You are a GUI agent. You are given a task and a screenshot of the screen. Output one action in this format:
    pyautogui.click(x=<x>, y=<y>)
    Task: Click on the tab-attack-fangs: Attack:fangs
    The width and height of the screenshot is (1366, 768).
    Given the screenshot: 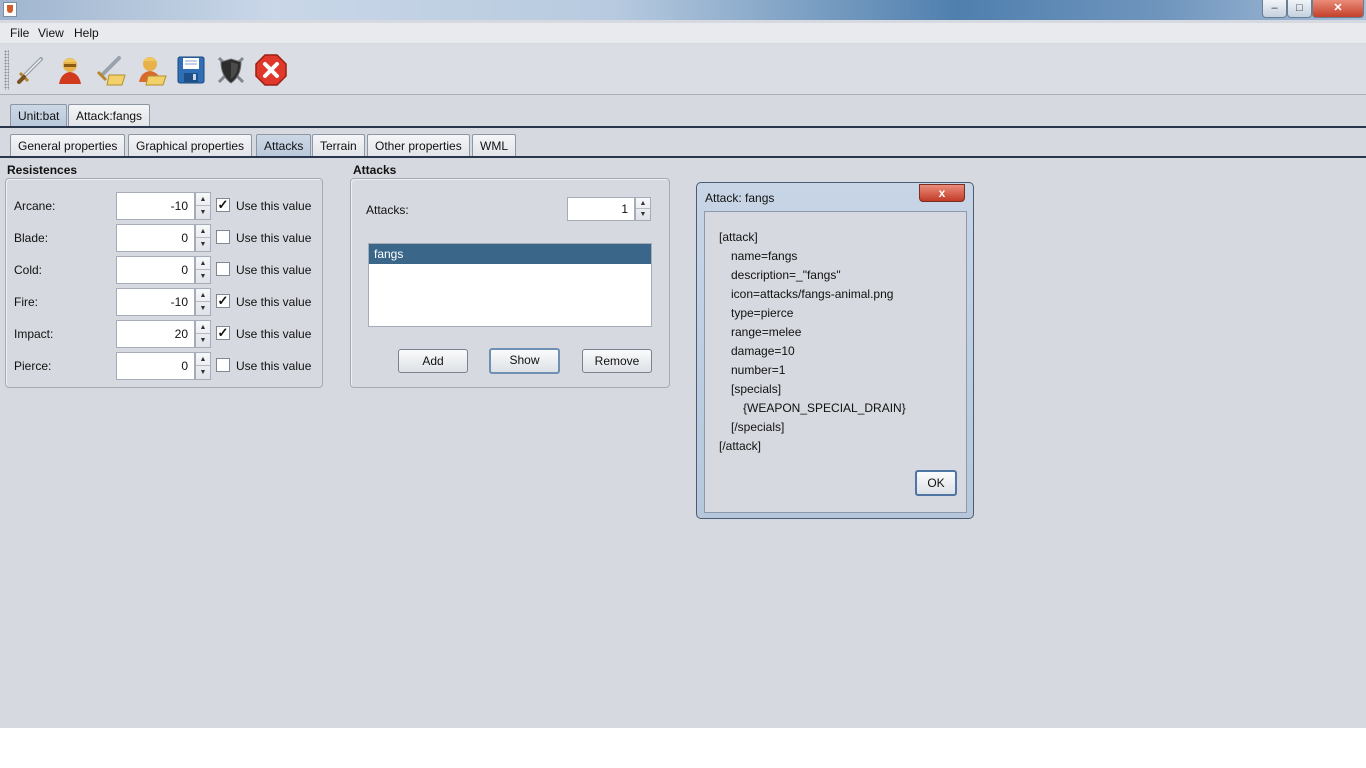 What is the action you would take?
    pyautogui.click(x=109, y=116)
    